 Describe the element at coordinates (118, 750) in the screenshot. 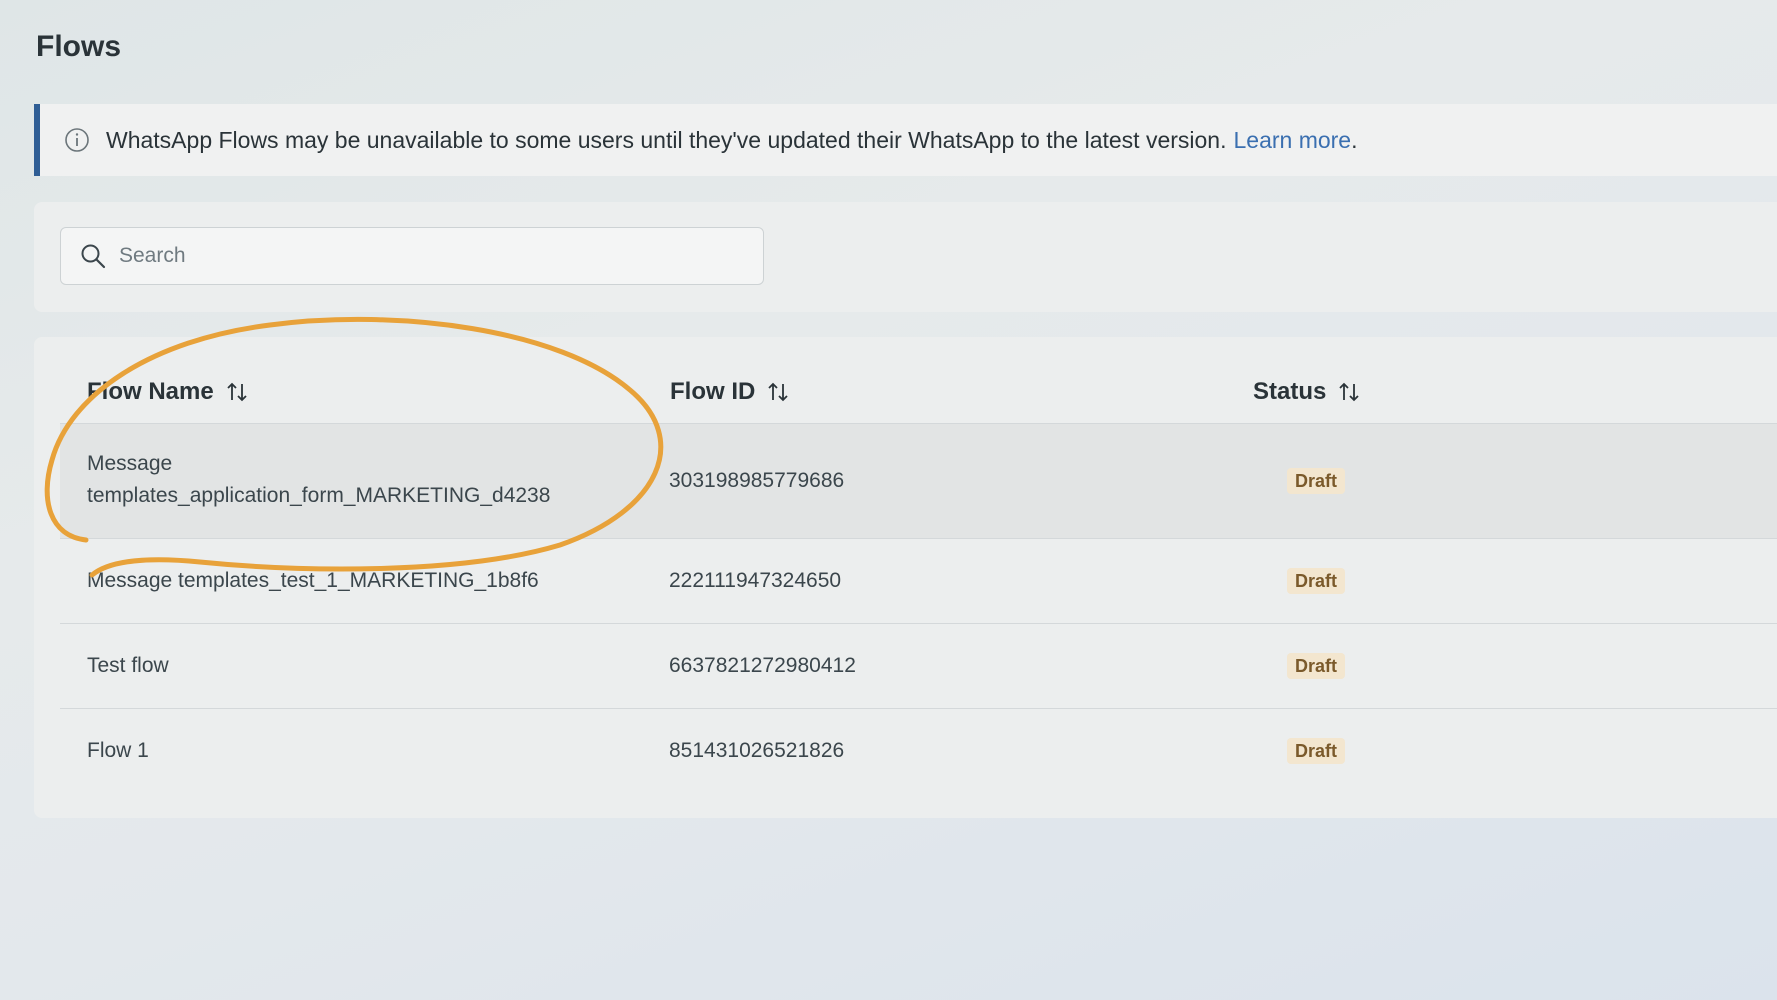

I see `flow-name-cell: Flow 1` at that location.